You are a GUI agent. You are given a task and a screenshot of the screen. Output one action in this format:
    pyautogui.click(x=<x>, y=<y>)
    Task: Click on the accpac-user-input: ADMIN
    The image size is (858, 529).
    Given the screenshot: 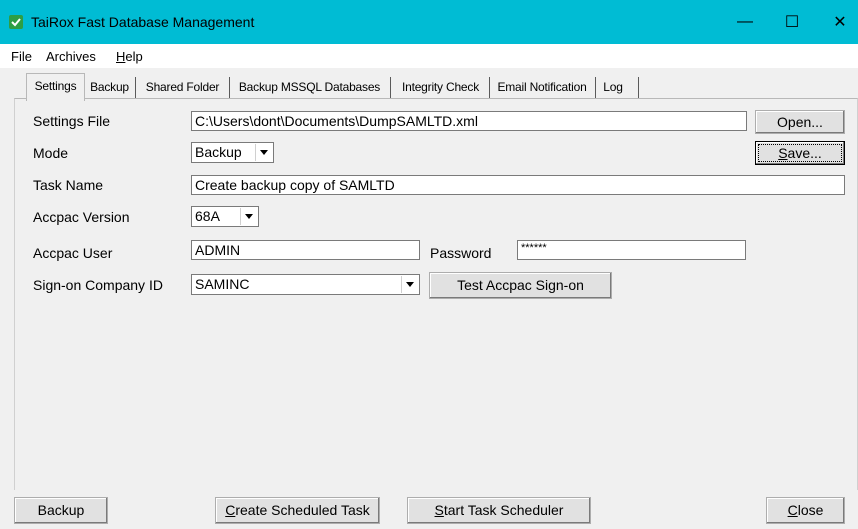 What is the action you would take?
    pyautogui.click(x=305, y=250)
    